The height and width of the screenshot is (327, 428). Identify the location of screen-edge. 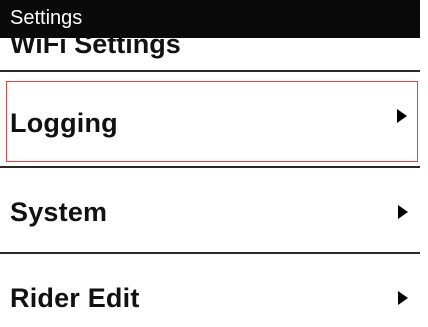
(424, 163).